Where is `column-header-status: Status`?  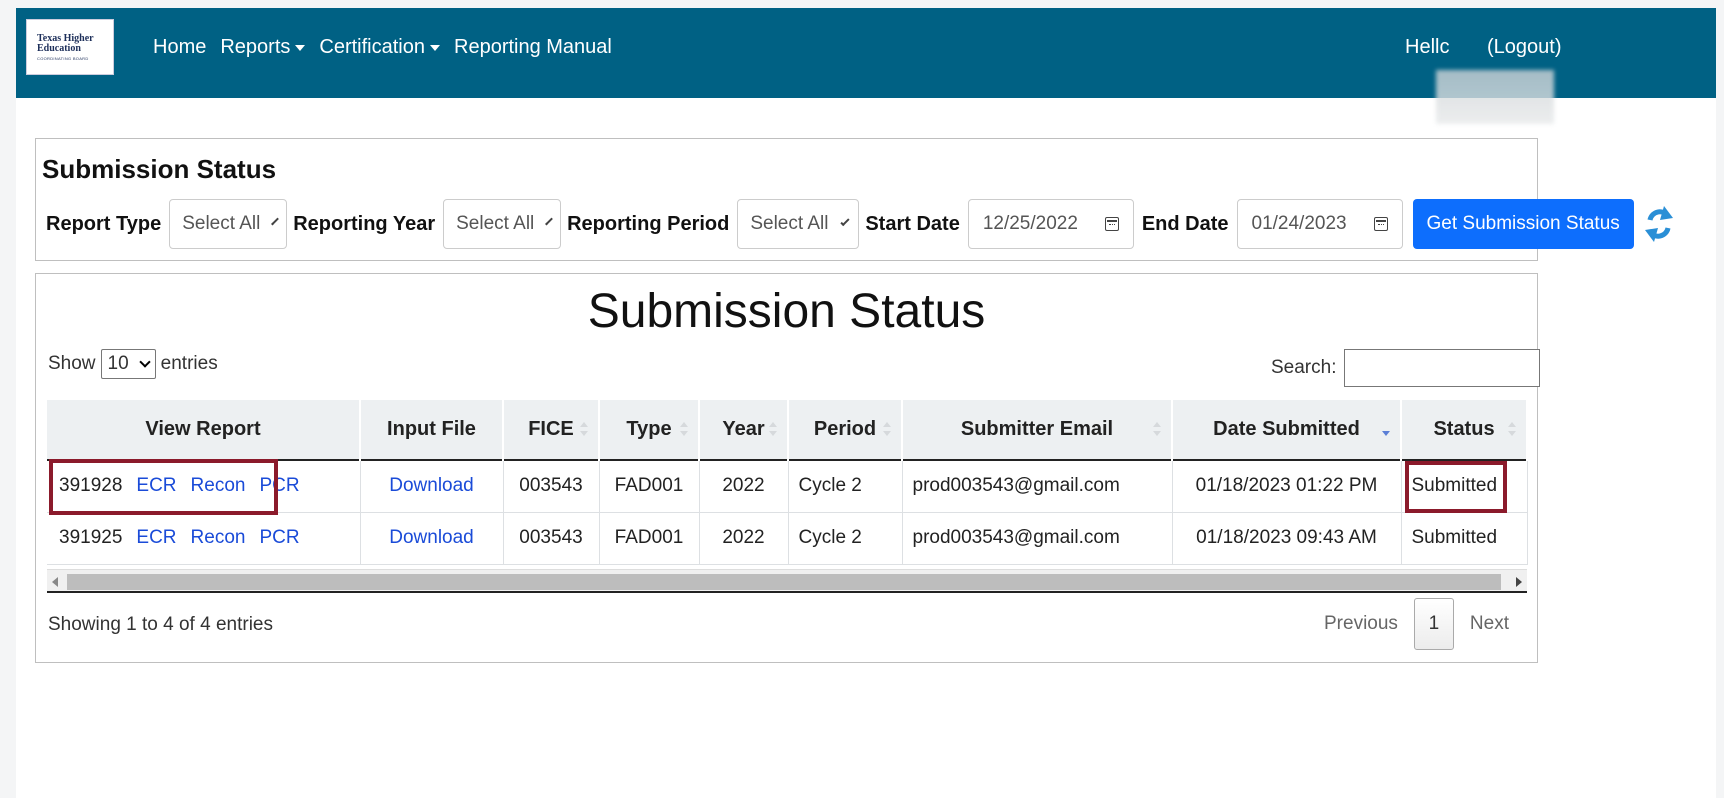 column-header-status: Status is located at coordinates (1464, 430).